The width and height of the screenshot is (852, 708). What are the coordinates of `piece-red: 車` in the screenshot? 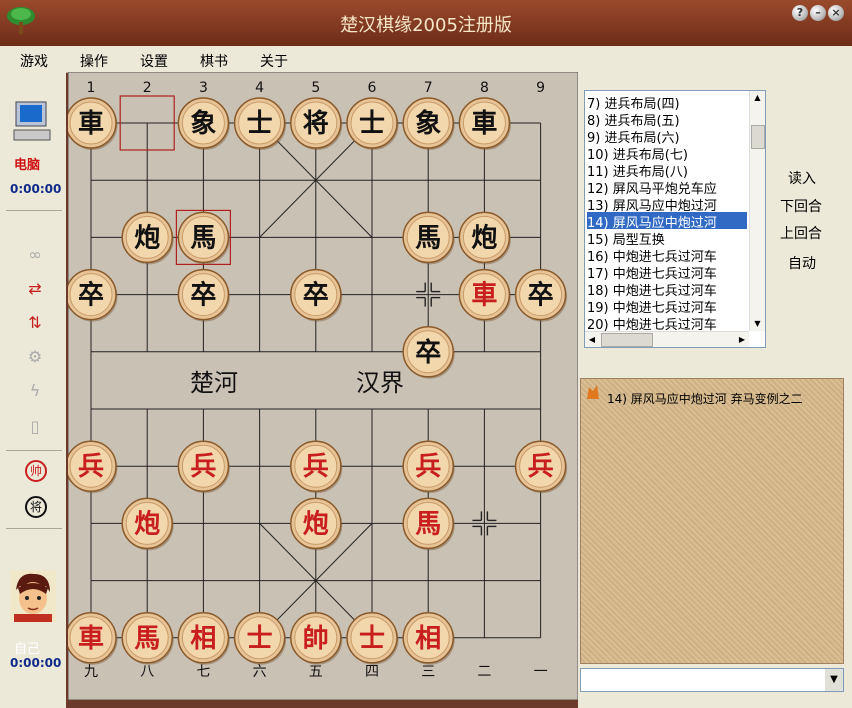 It's located at (93, 638).